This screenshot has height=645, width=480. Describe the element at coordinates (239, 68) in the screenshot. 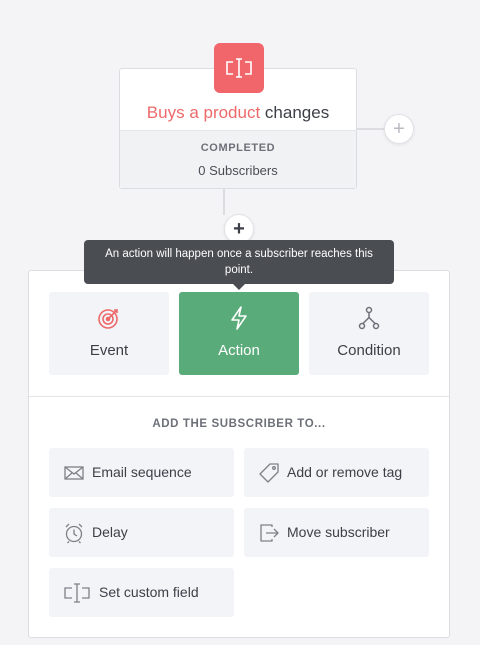

I see `custom-field-icon` at that location.